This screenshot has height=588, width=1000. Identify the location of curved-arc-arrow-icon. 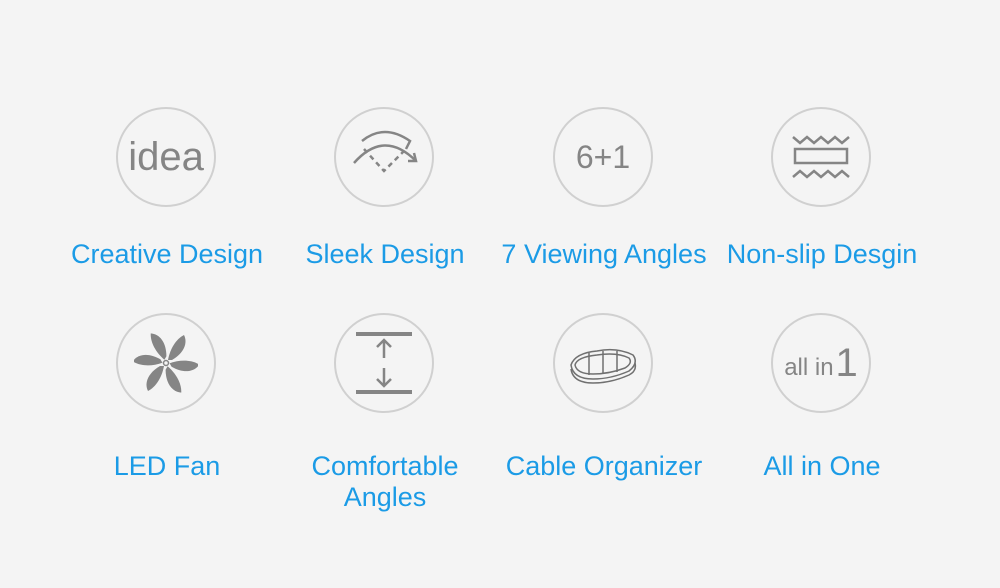
(384, 157).